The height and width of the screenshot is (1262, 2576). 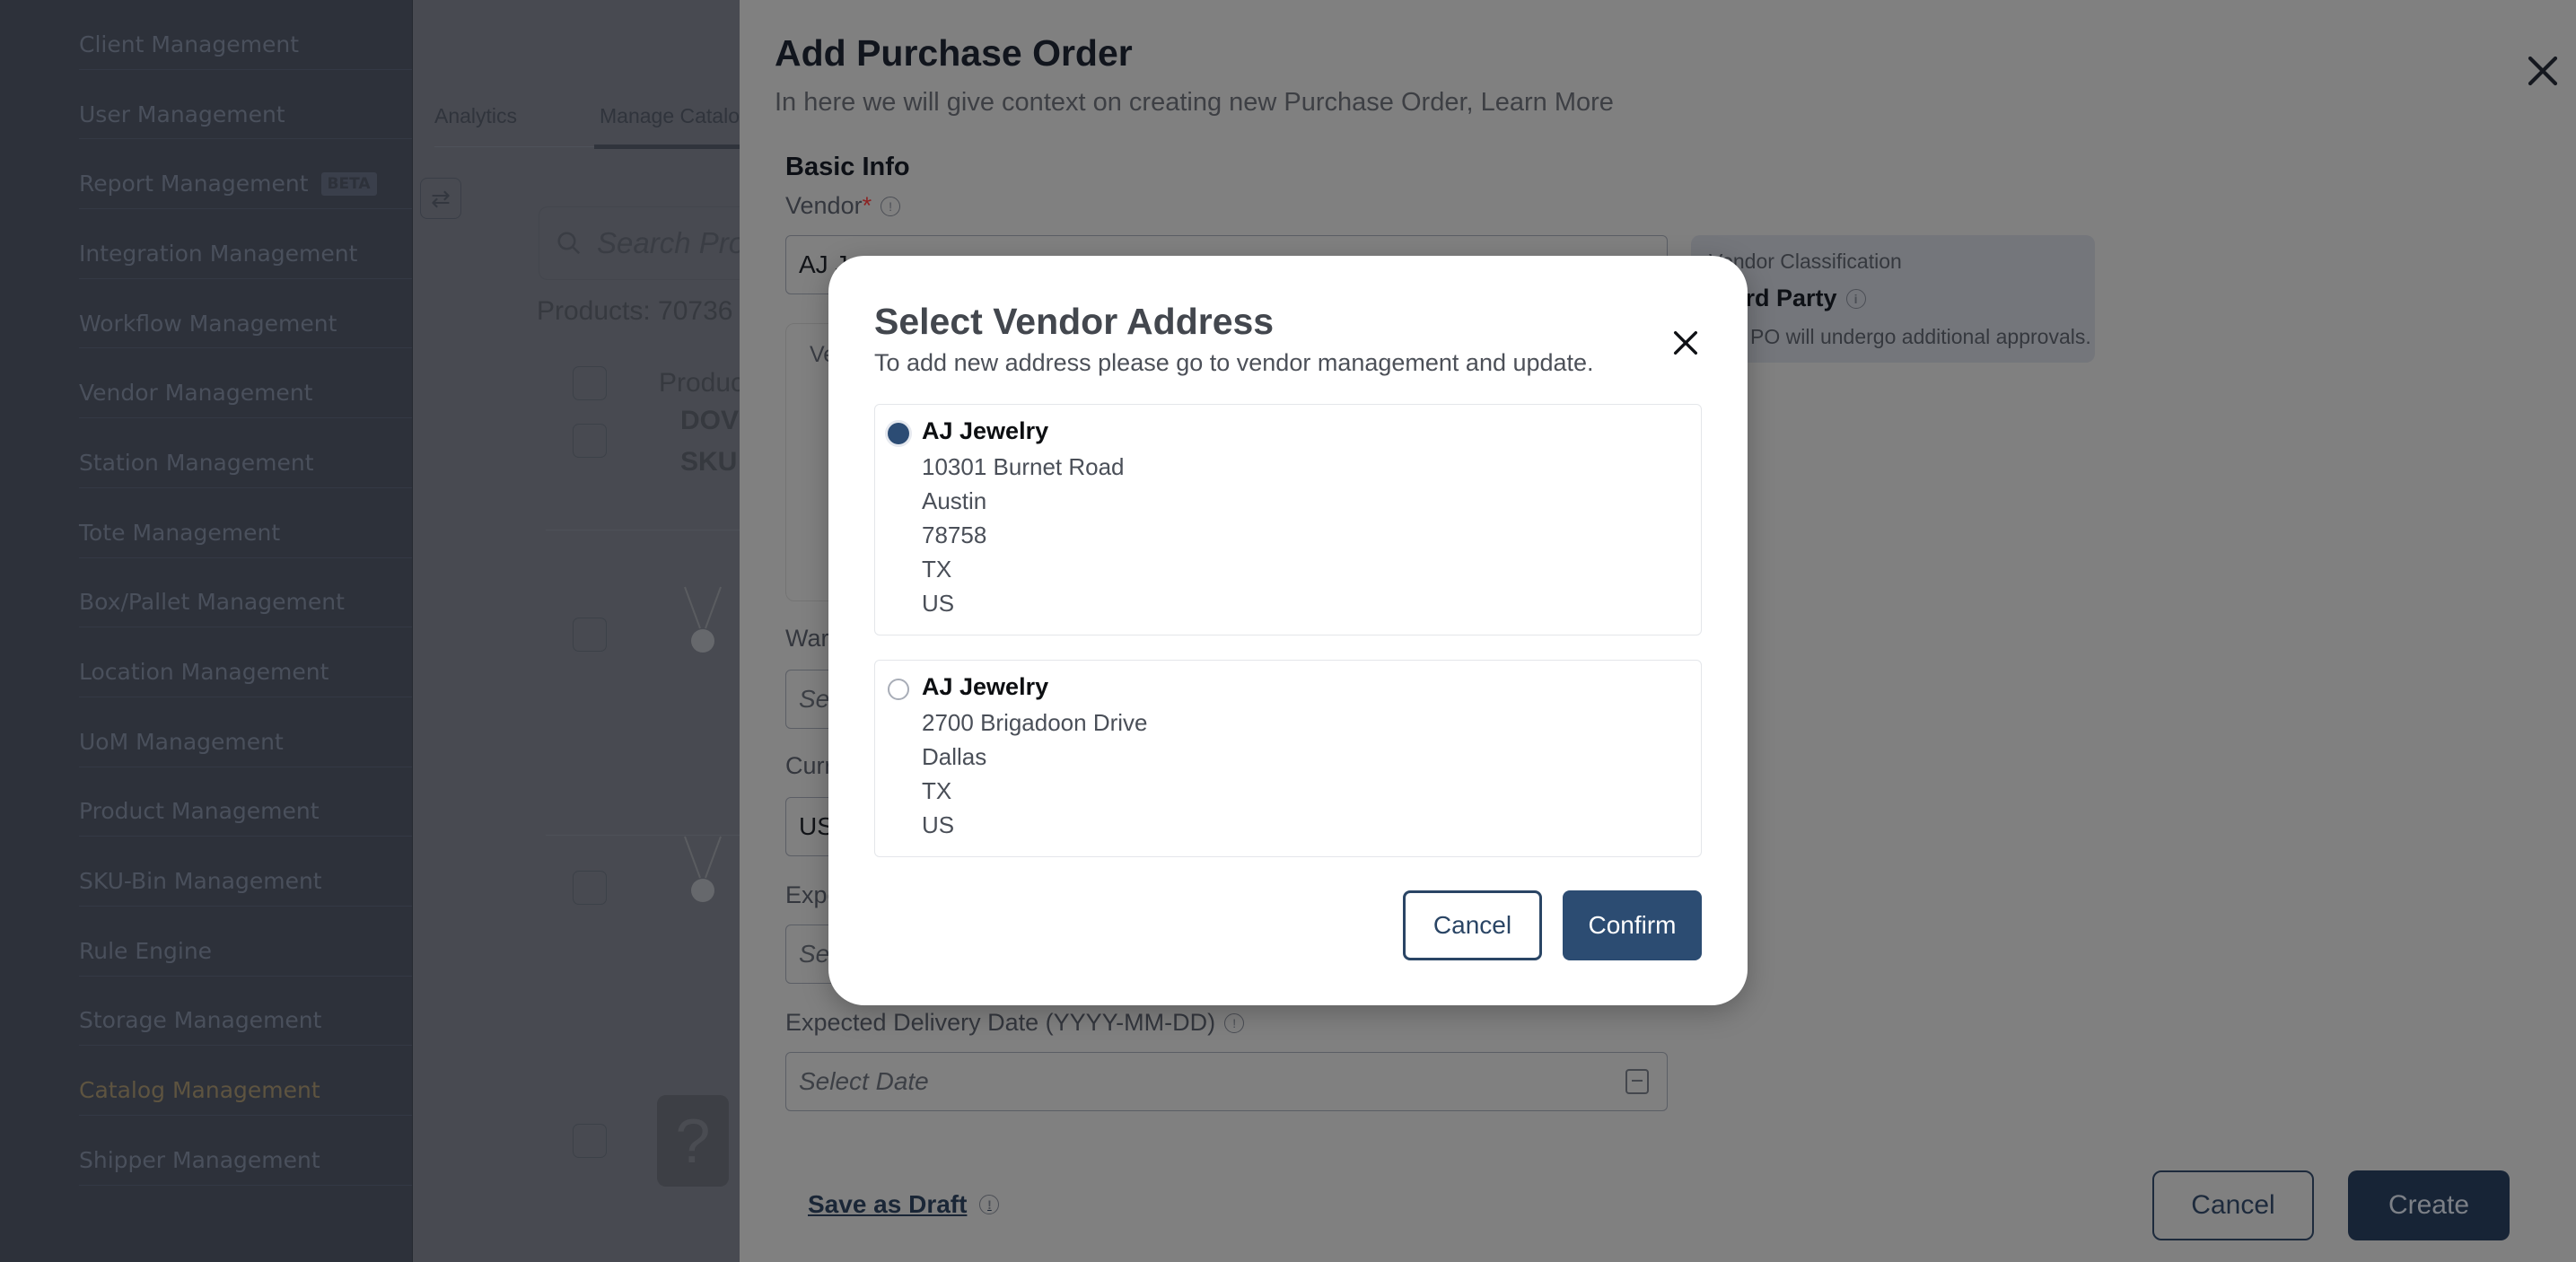 What do you see at coordinates (1632, 925) in the screenshot?
I see `confirm-button: Confirm` at bounding box center [1632, 925].